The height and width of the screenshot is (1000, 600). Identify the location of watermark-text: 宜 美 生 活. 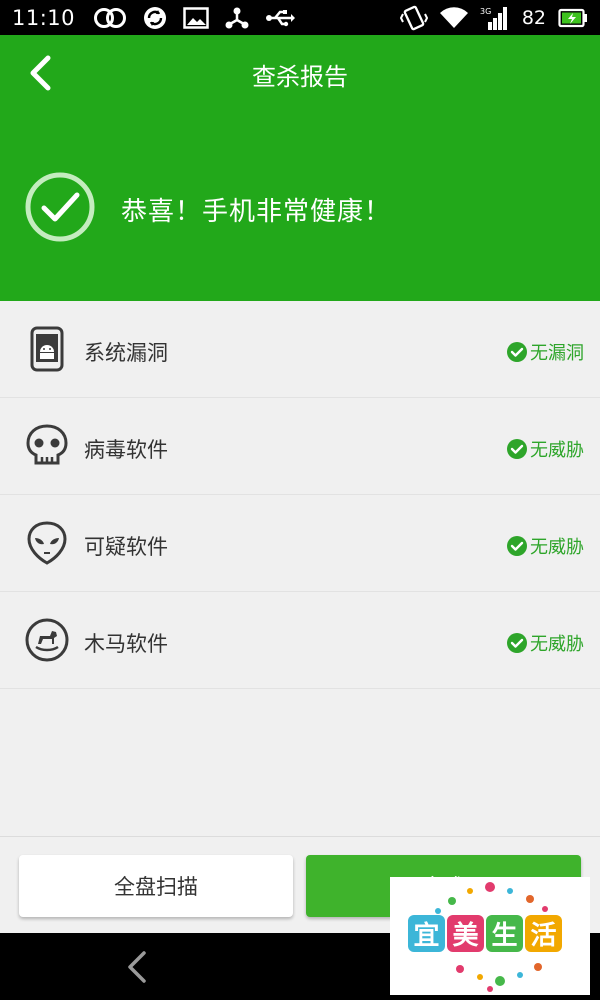
(485, 933).